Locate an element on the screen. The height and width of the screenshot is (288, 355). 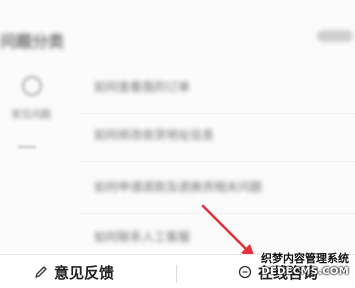
more-icon is located at coordinates (335, 36).